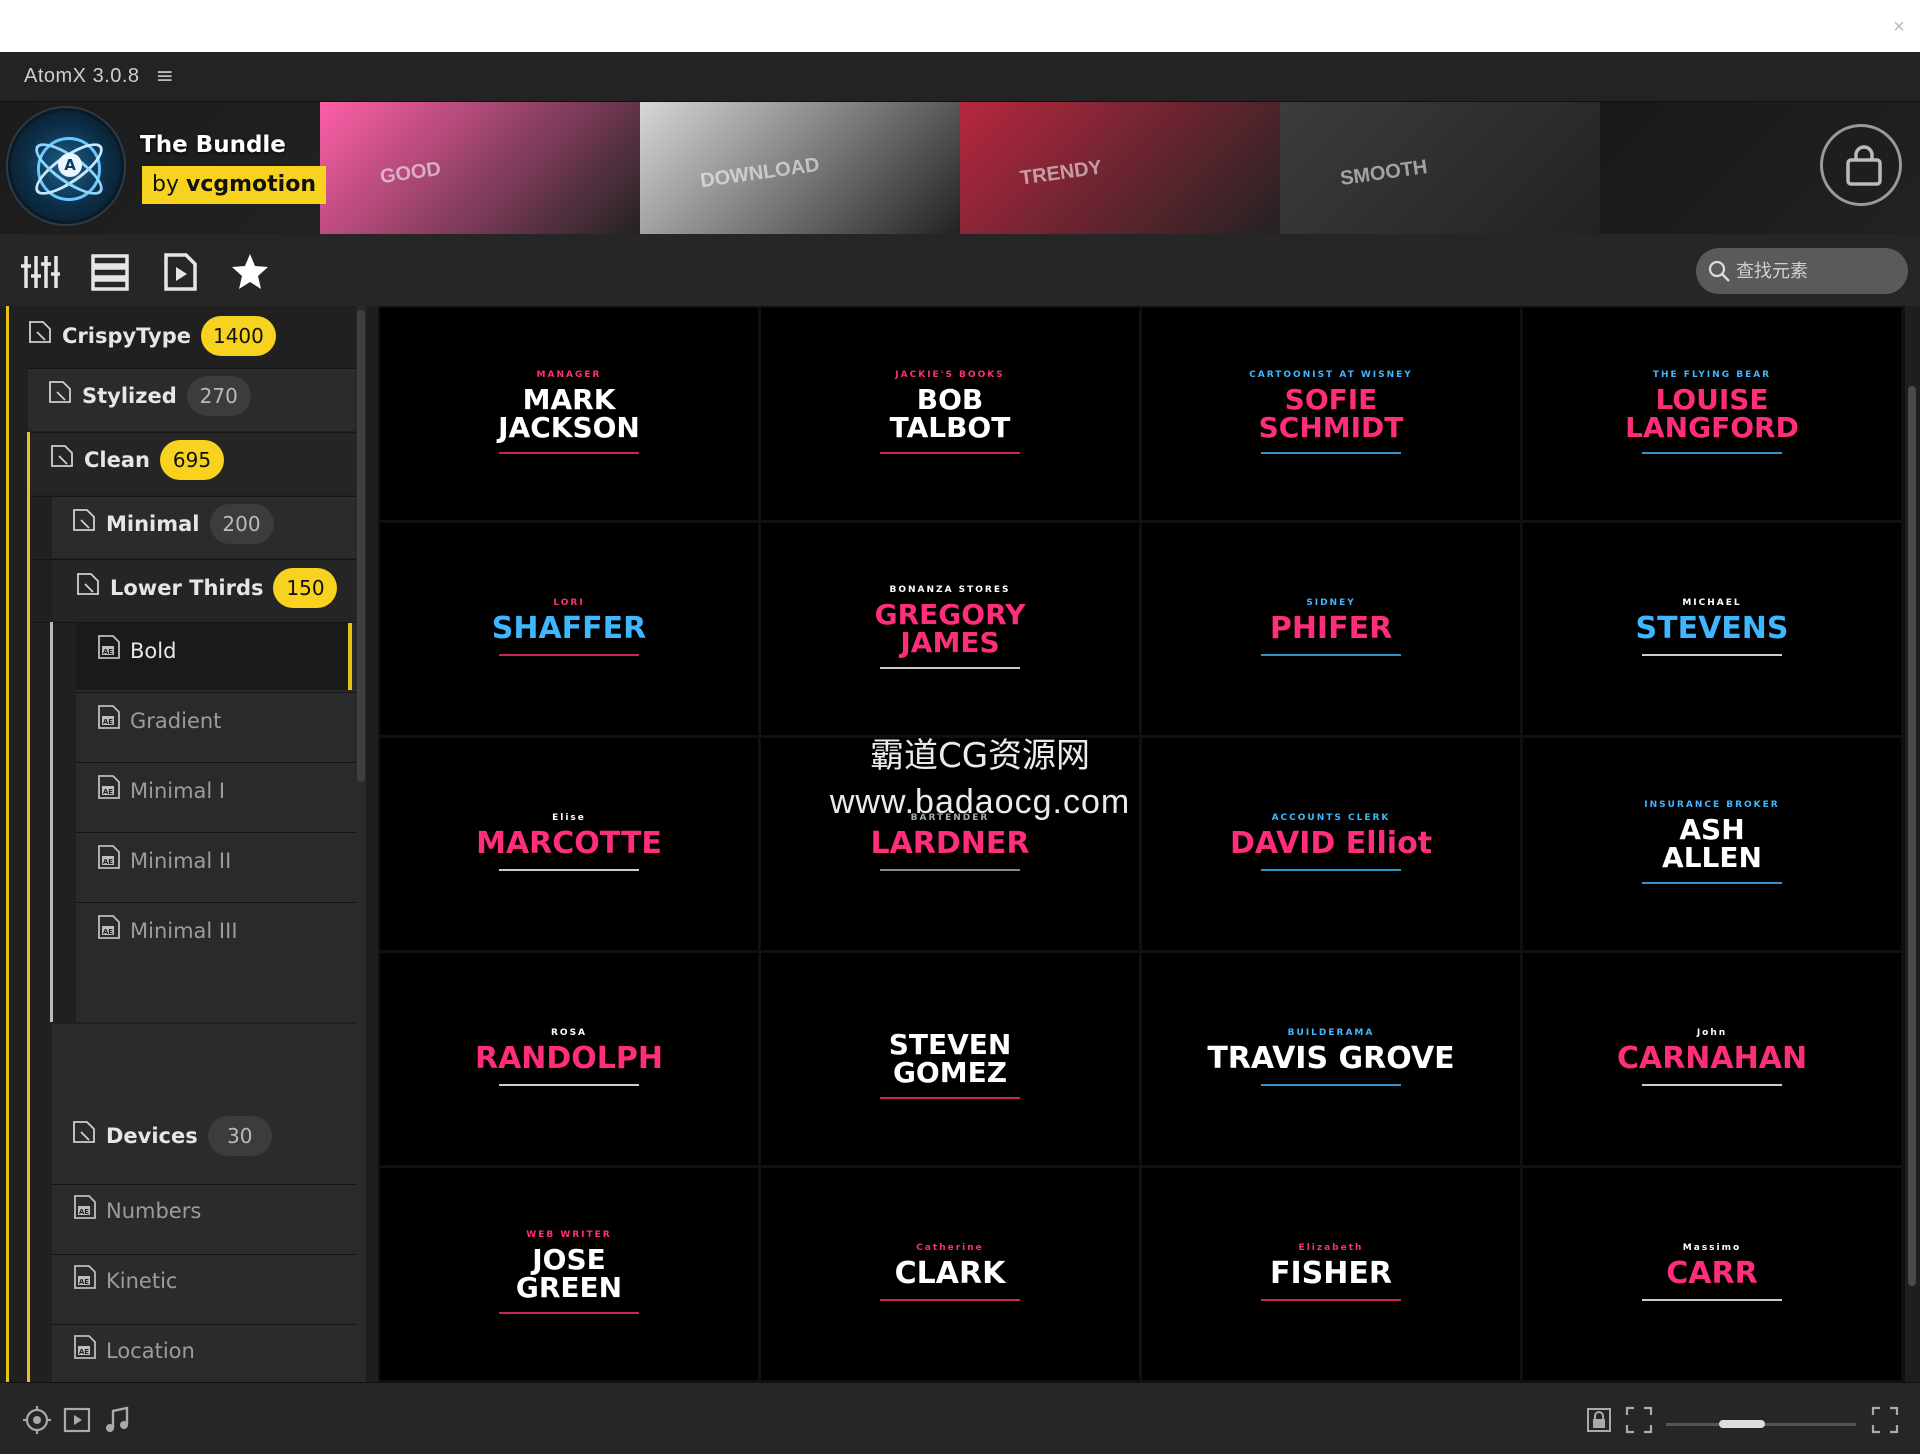 This screenshot has width=1920, height=1454. I want to click on template-item-minimal-i: AE Minimal I, so click(160, 789).